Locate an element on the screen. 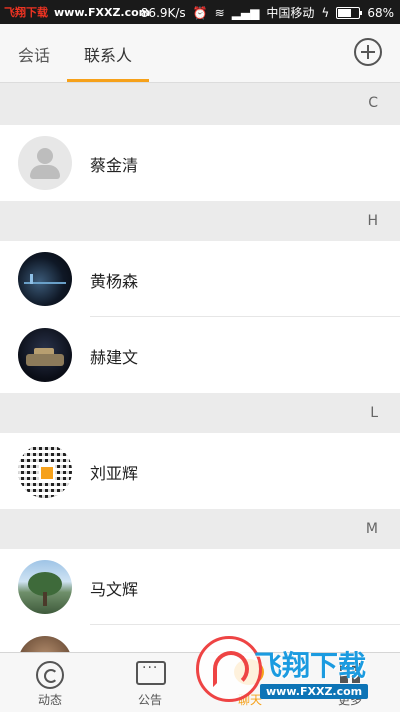  section-letter: M is located at coordinates (371, 529).